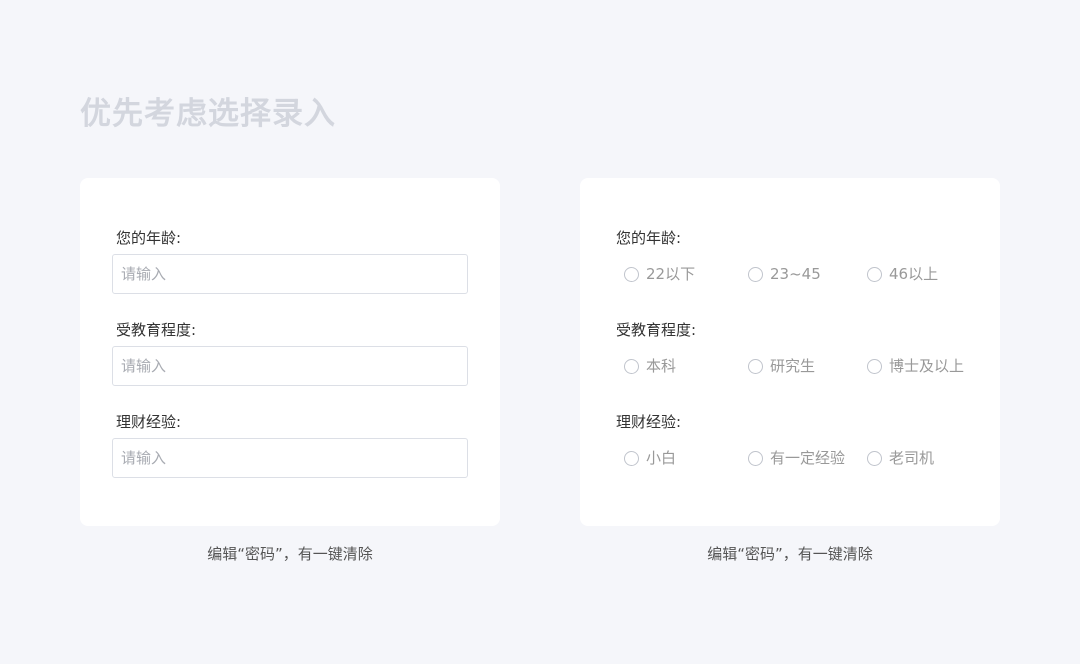 This screenshot has width=1080, height=664. Describe the element at coordinates (790, 554) in the screenshot. I see `right-card-caption: 编辑“密码”，有一键清除` at that location.